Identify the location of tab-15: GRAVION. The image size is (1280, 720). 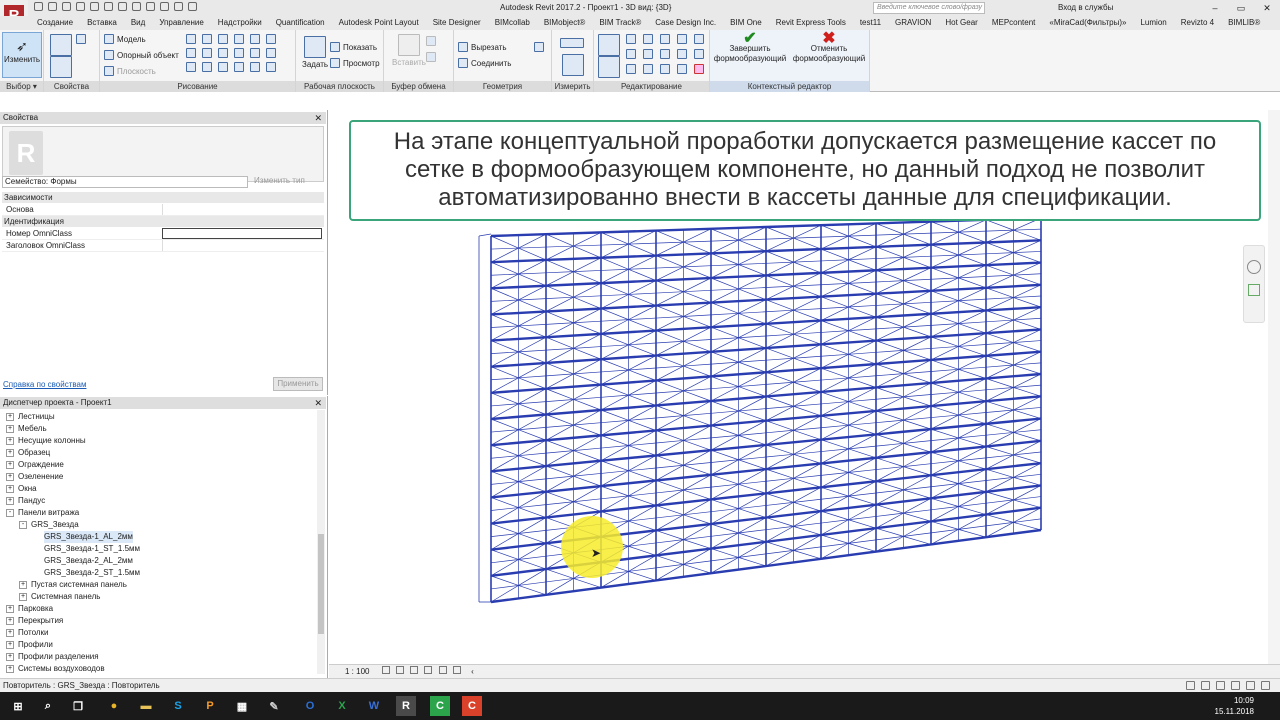
(913, 23).